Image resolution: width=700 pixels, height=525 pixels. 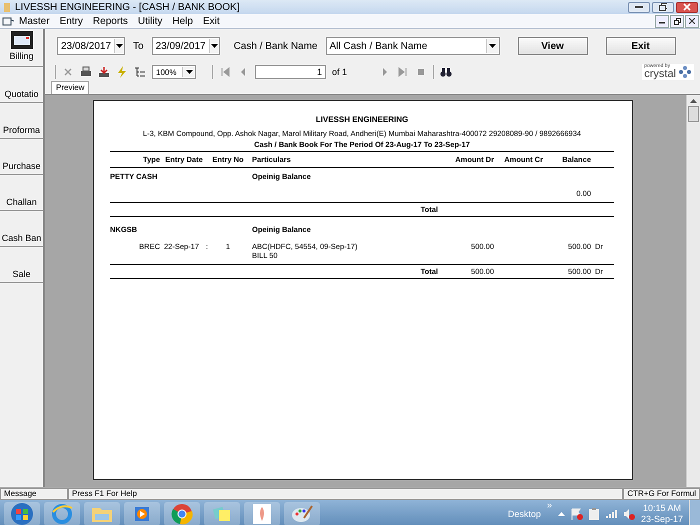 What do you see at coordinates (661, 508) in the screenshot?
I see `clock-time: 10:15 AM` at bounding box center [661, 508].